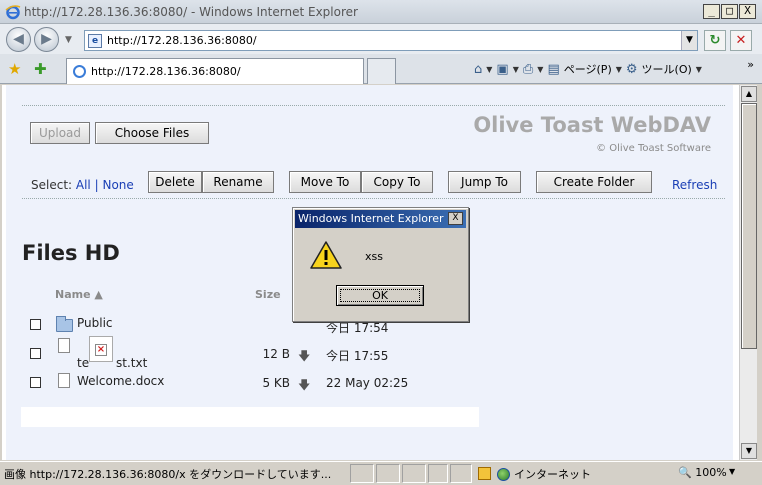  What do you see at coordinates (699, 69) in the screenshot?
I see `tools-dropdown-icon: ▼` at bounding box center [699, 69].